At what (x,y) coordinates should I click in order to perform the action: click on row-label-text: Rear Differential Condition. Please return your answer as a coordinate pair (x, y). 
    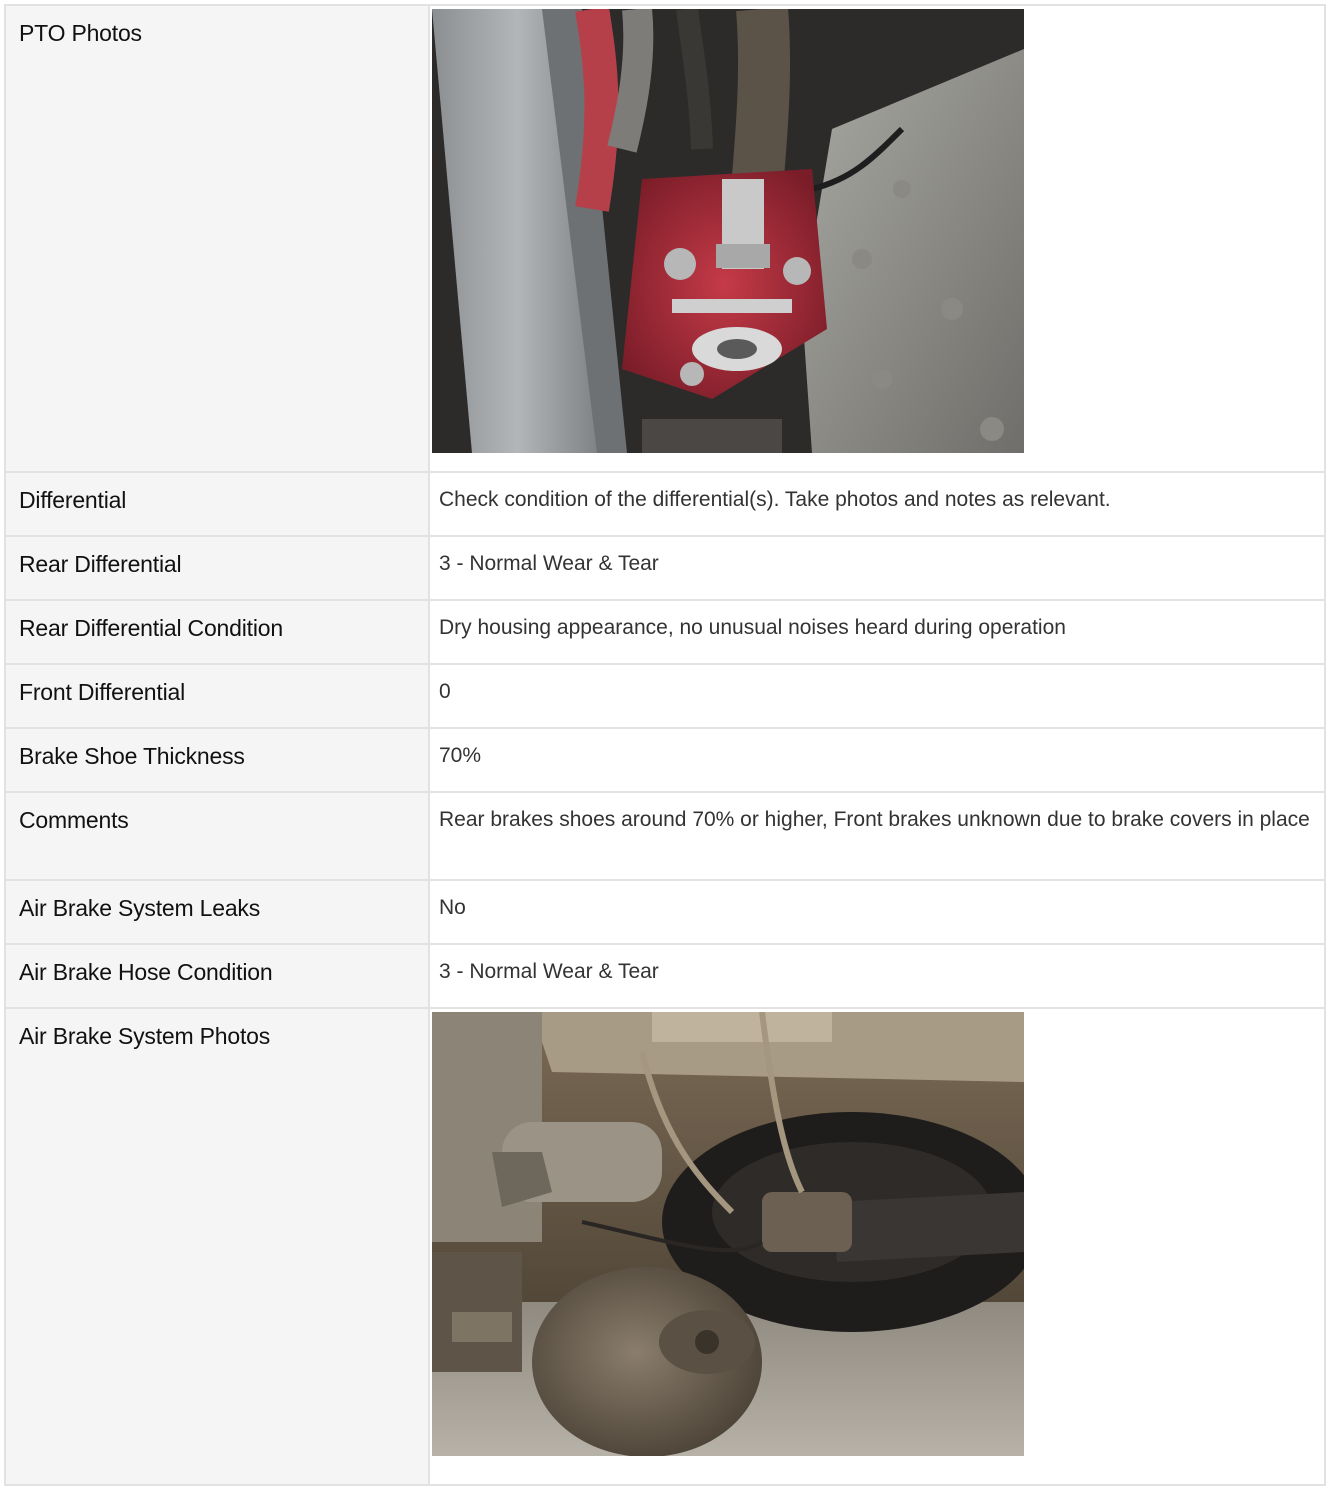
    Looking at the image, I should click on (151, 628).